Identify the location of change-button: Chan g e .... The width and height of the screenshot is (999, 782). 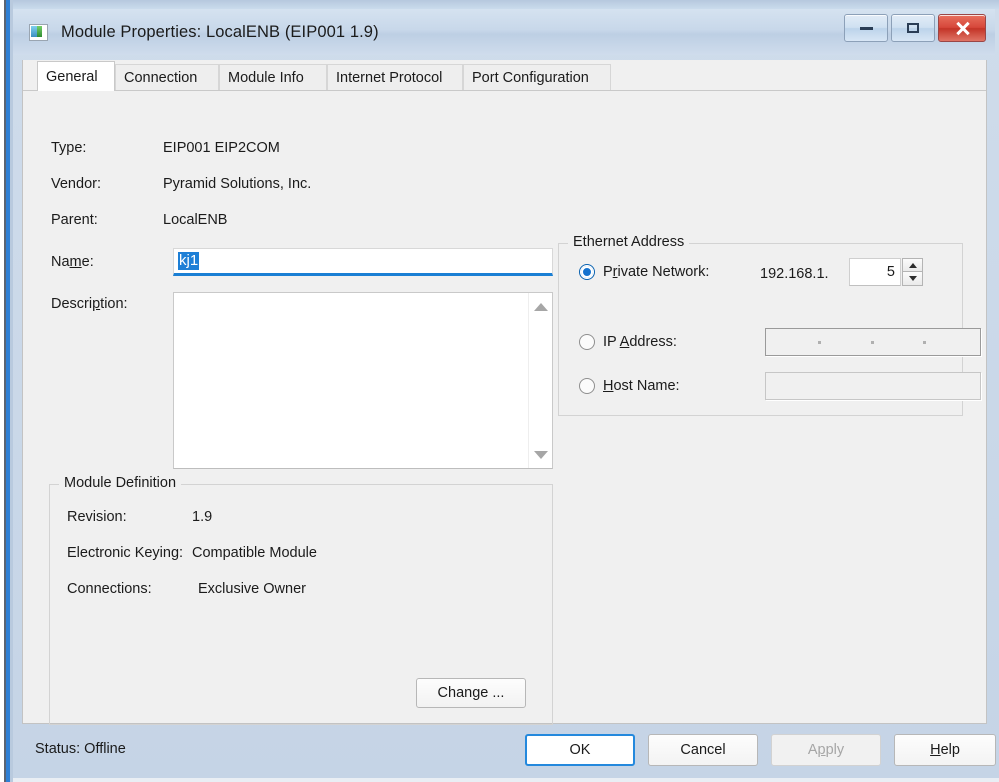
(471, 693).